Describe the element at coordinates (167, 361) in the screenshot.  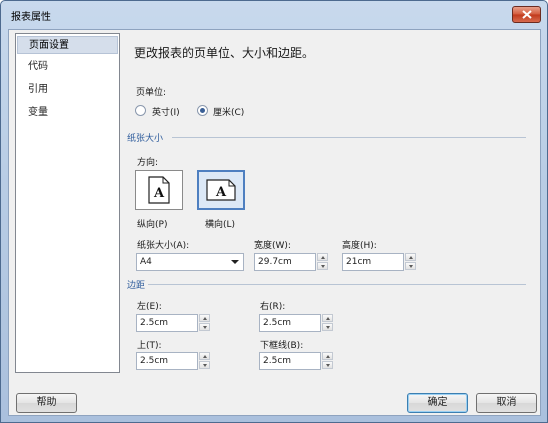
I see `top-margin-field: 2.5cm` at that location.